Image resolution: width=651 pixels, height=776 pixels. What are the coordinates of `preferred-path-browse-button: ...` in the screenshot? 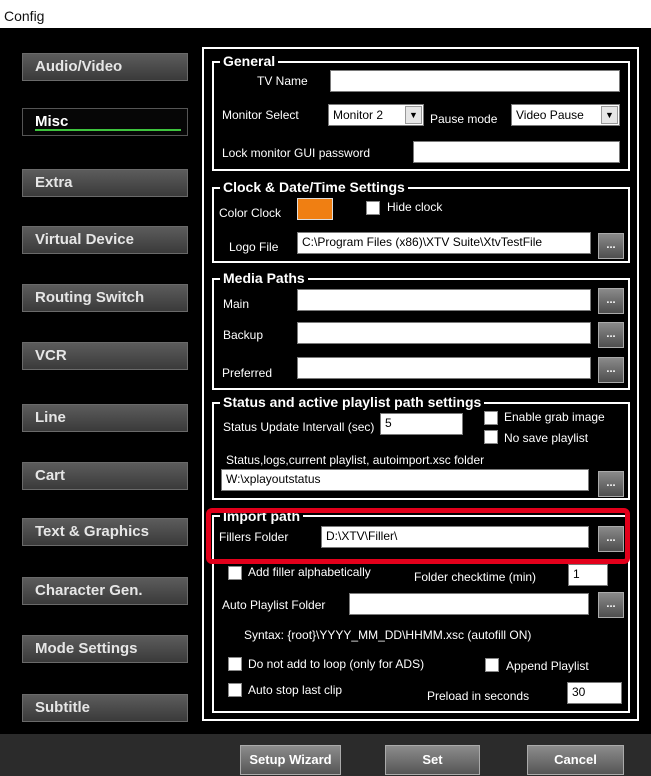 It's located at (611, 370).